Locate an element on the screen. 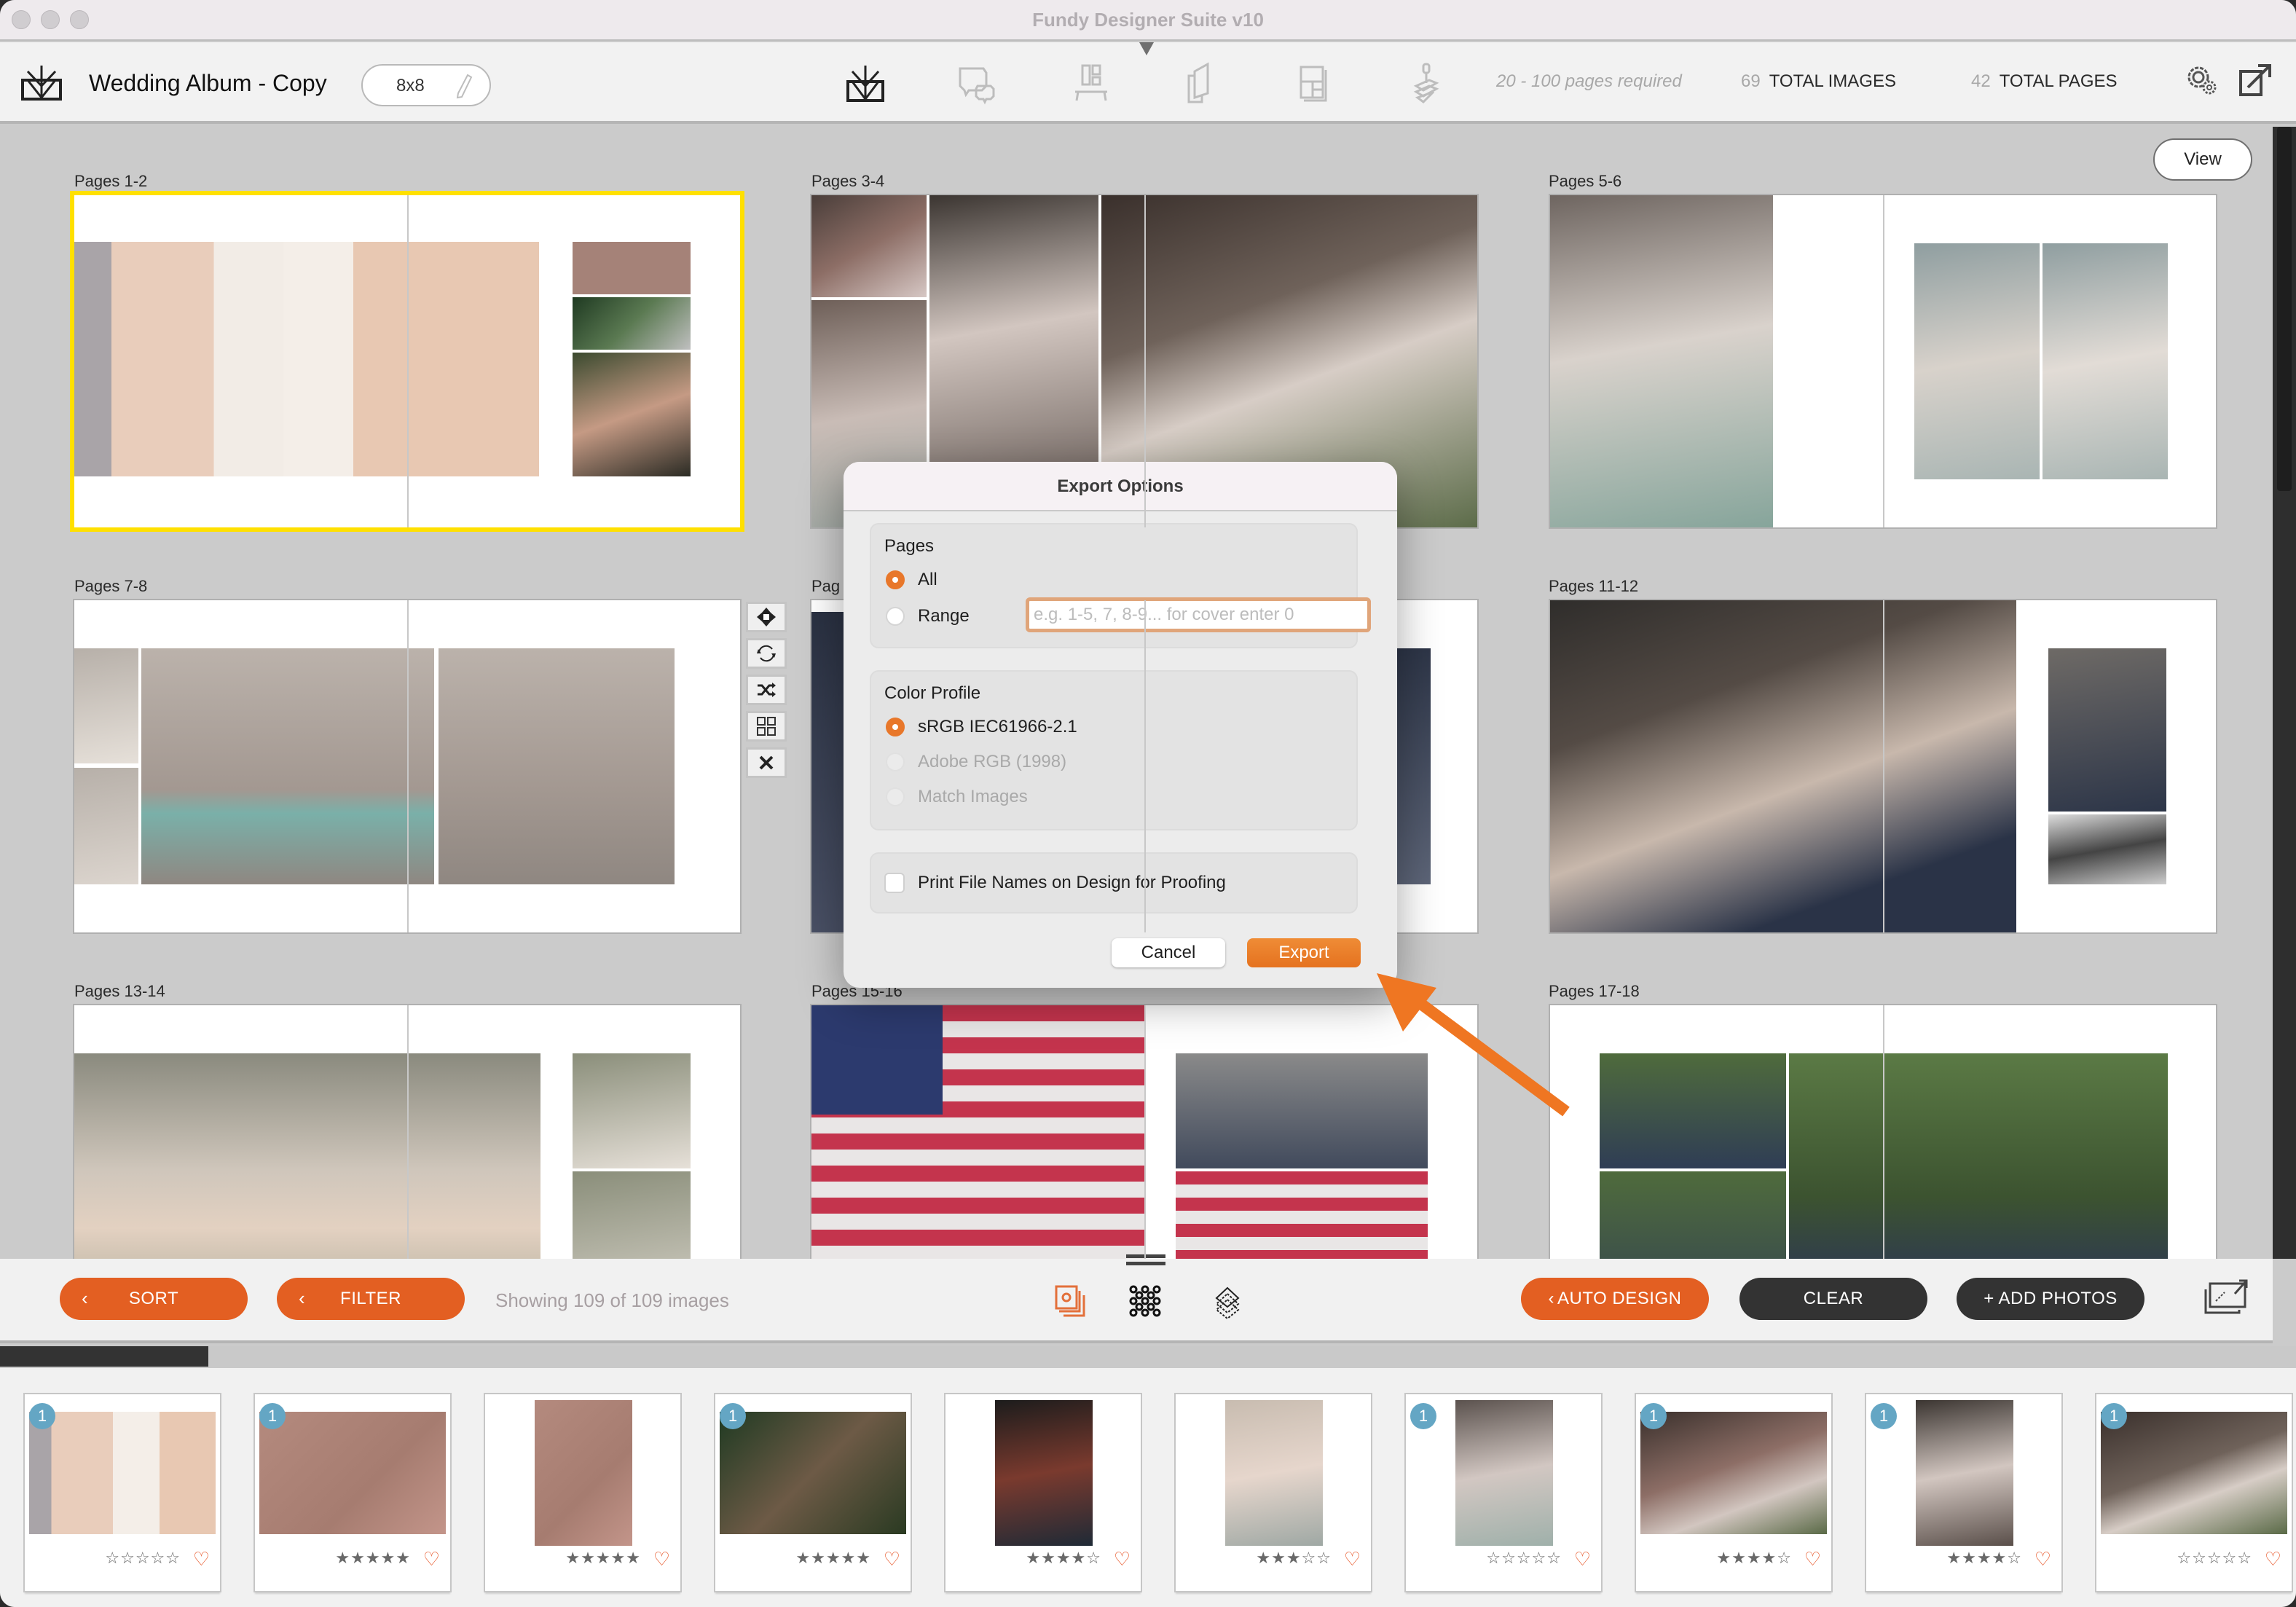 This screenshot has height=1607, width=2296. star-rating: ★★★☆☆ is located at coordinates (1254, 1558).